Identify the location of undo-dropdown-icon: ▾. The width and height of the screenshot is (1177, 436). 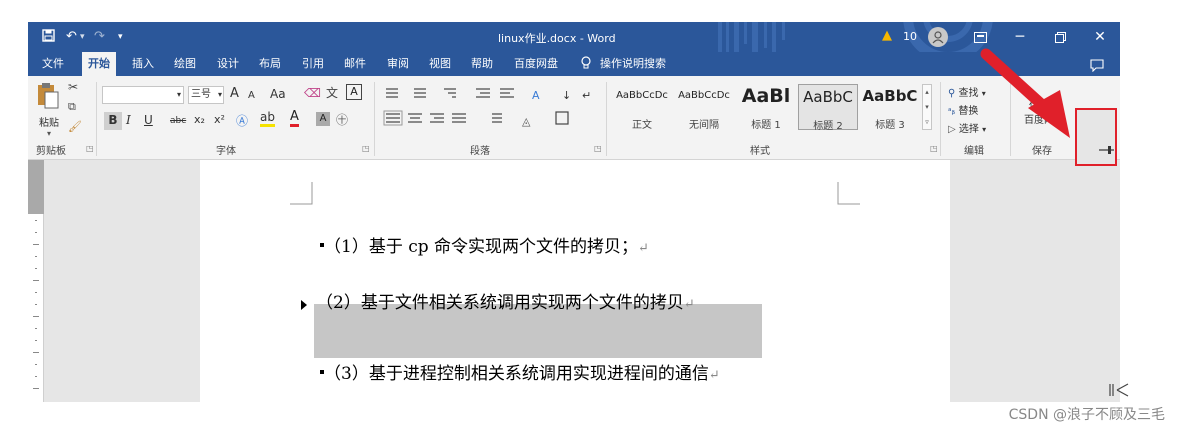
(82, 37).